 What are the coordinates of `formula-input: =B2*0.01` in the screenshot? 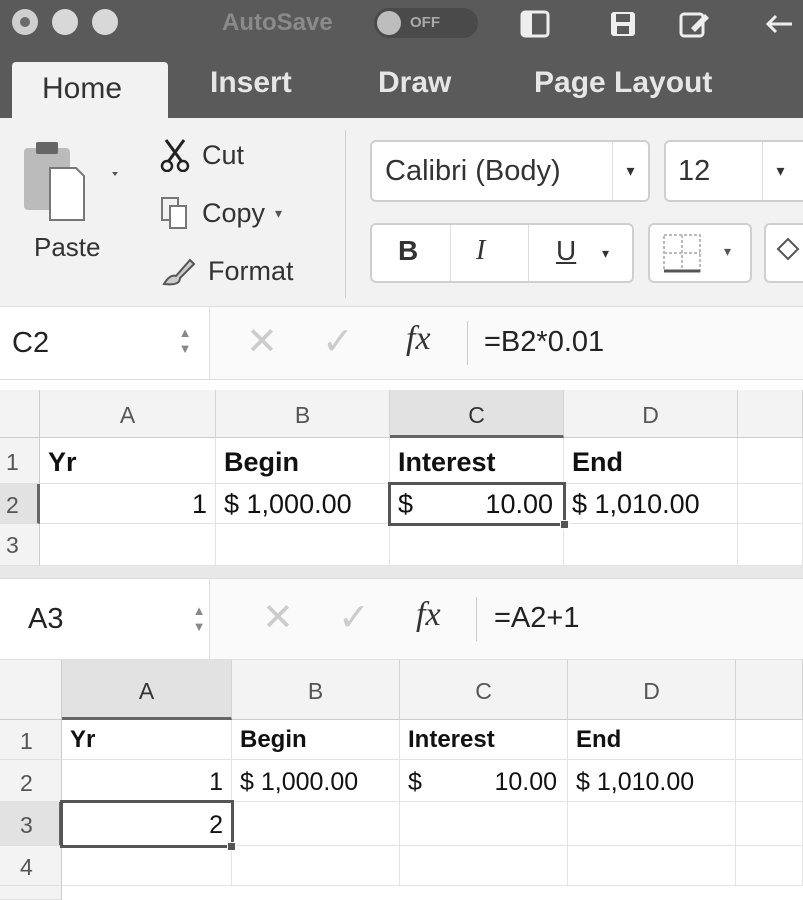 It's located at (544, 342).